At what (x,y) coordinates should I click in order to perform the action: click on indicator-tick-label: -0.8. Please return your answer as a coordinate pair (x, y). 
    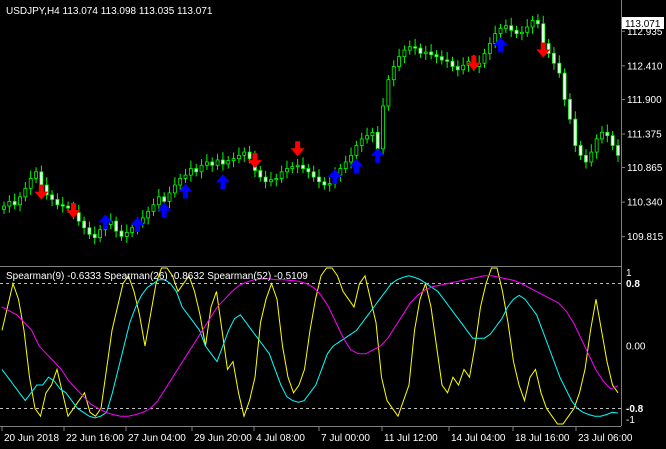
    Looking at the image, I should click on (635, 409).